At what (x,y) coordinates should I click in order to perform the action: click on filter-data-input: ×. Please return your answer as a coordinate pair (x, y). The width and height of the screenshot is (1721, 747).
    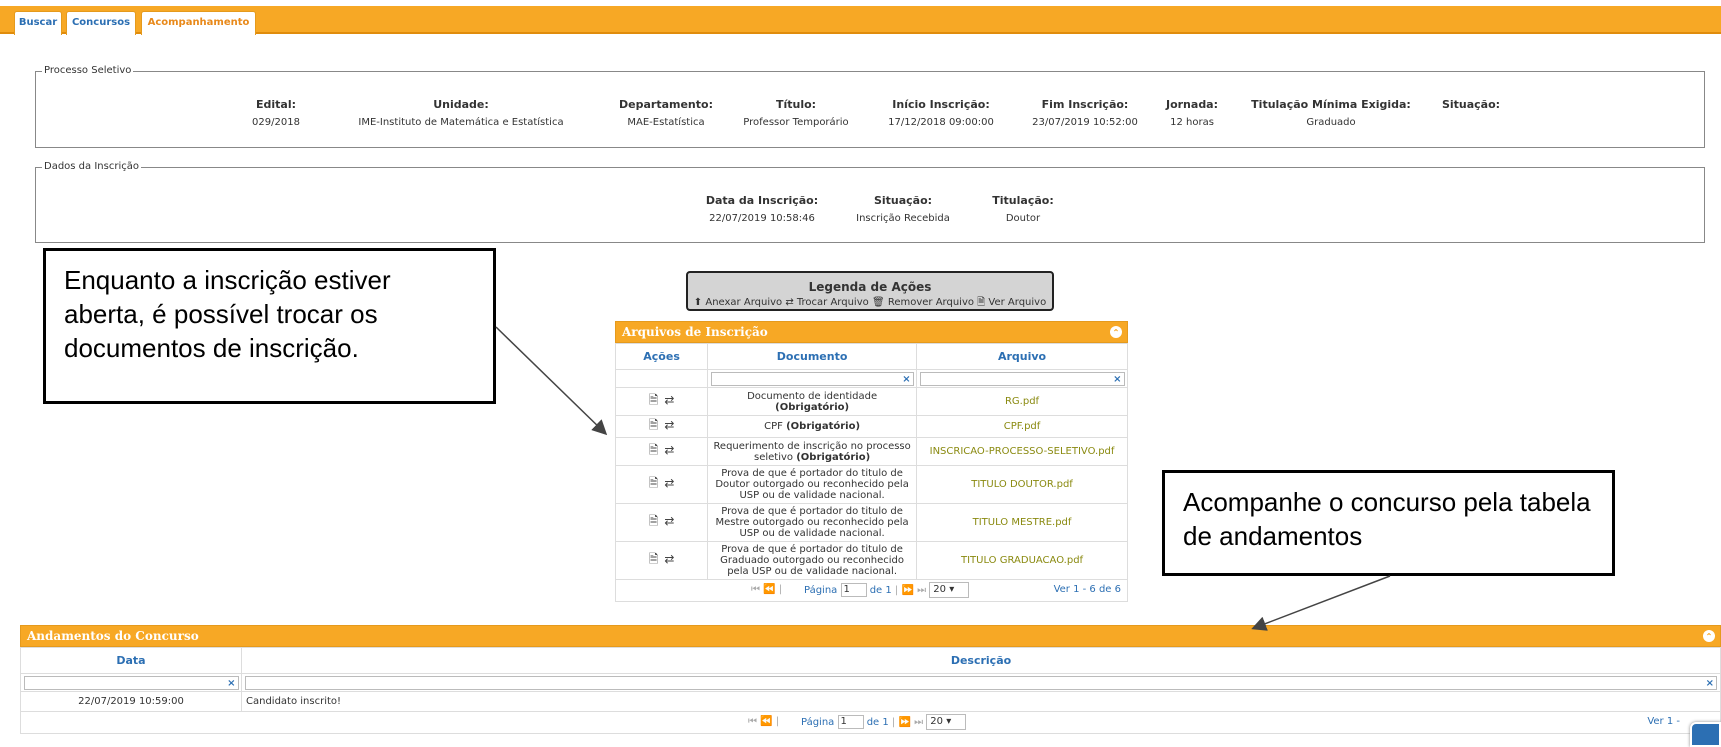
    Looking at the image, I should click on (131, 683).